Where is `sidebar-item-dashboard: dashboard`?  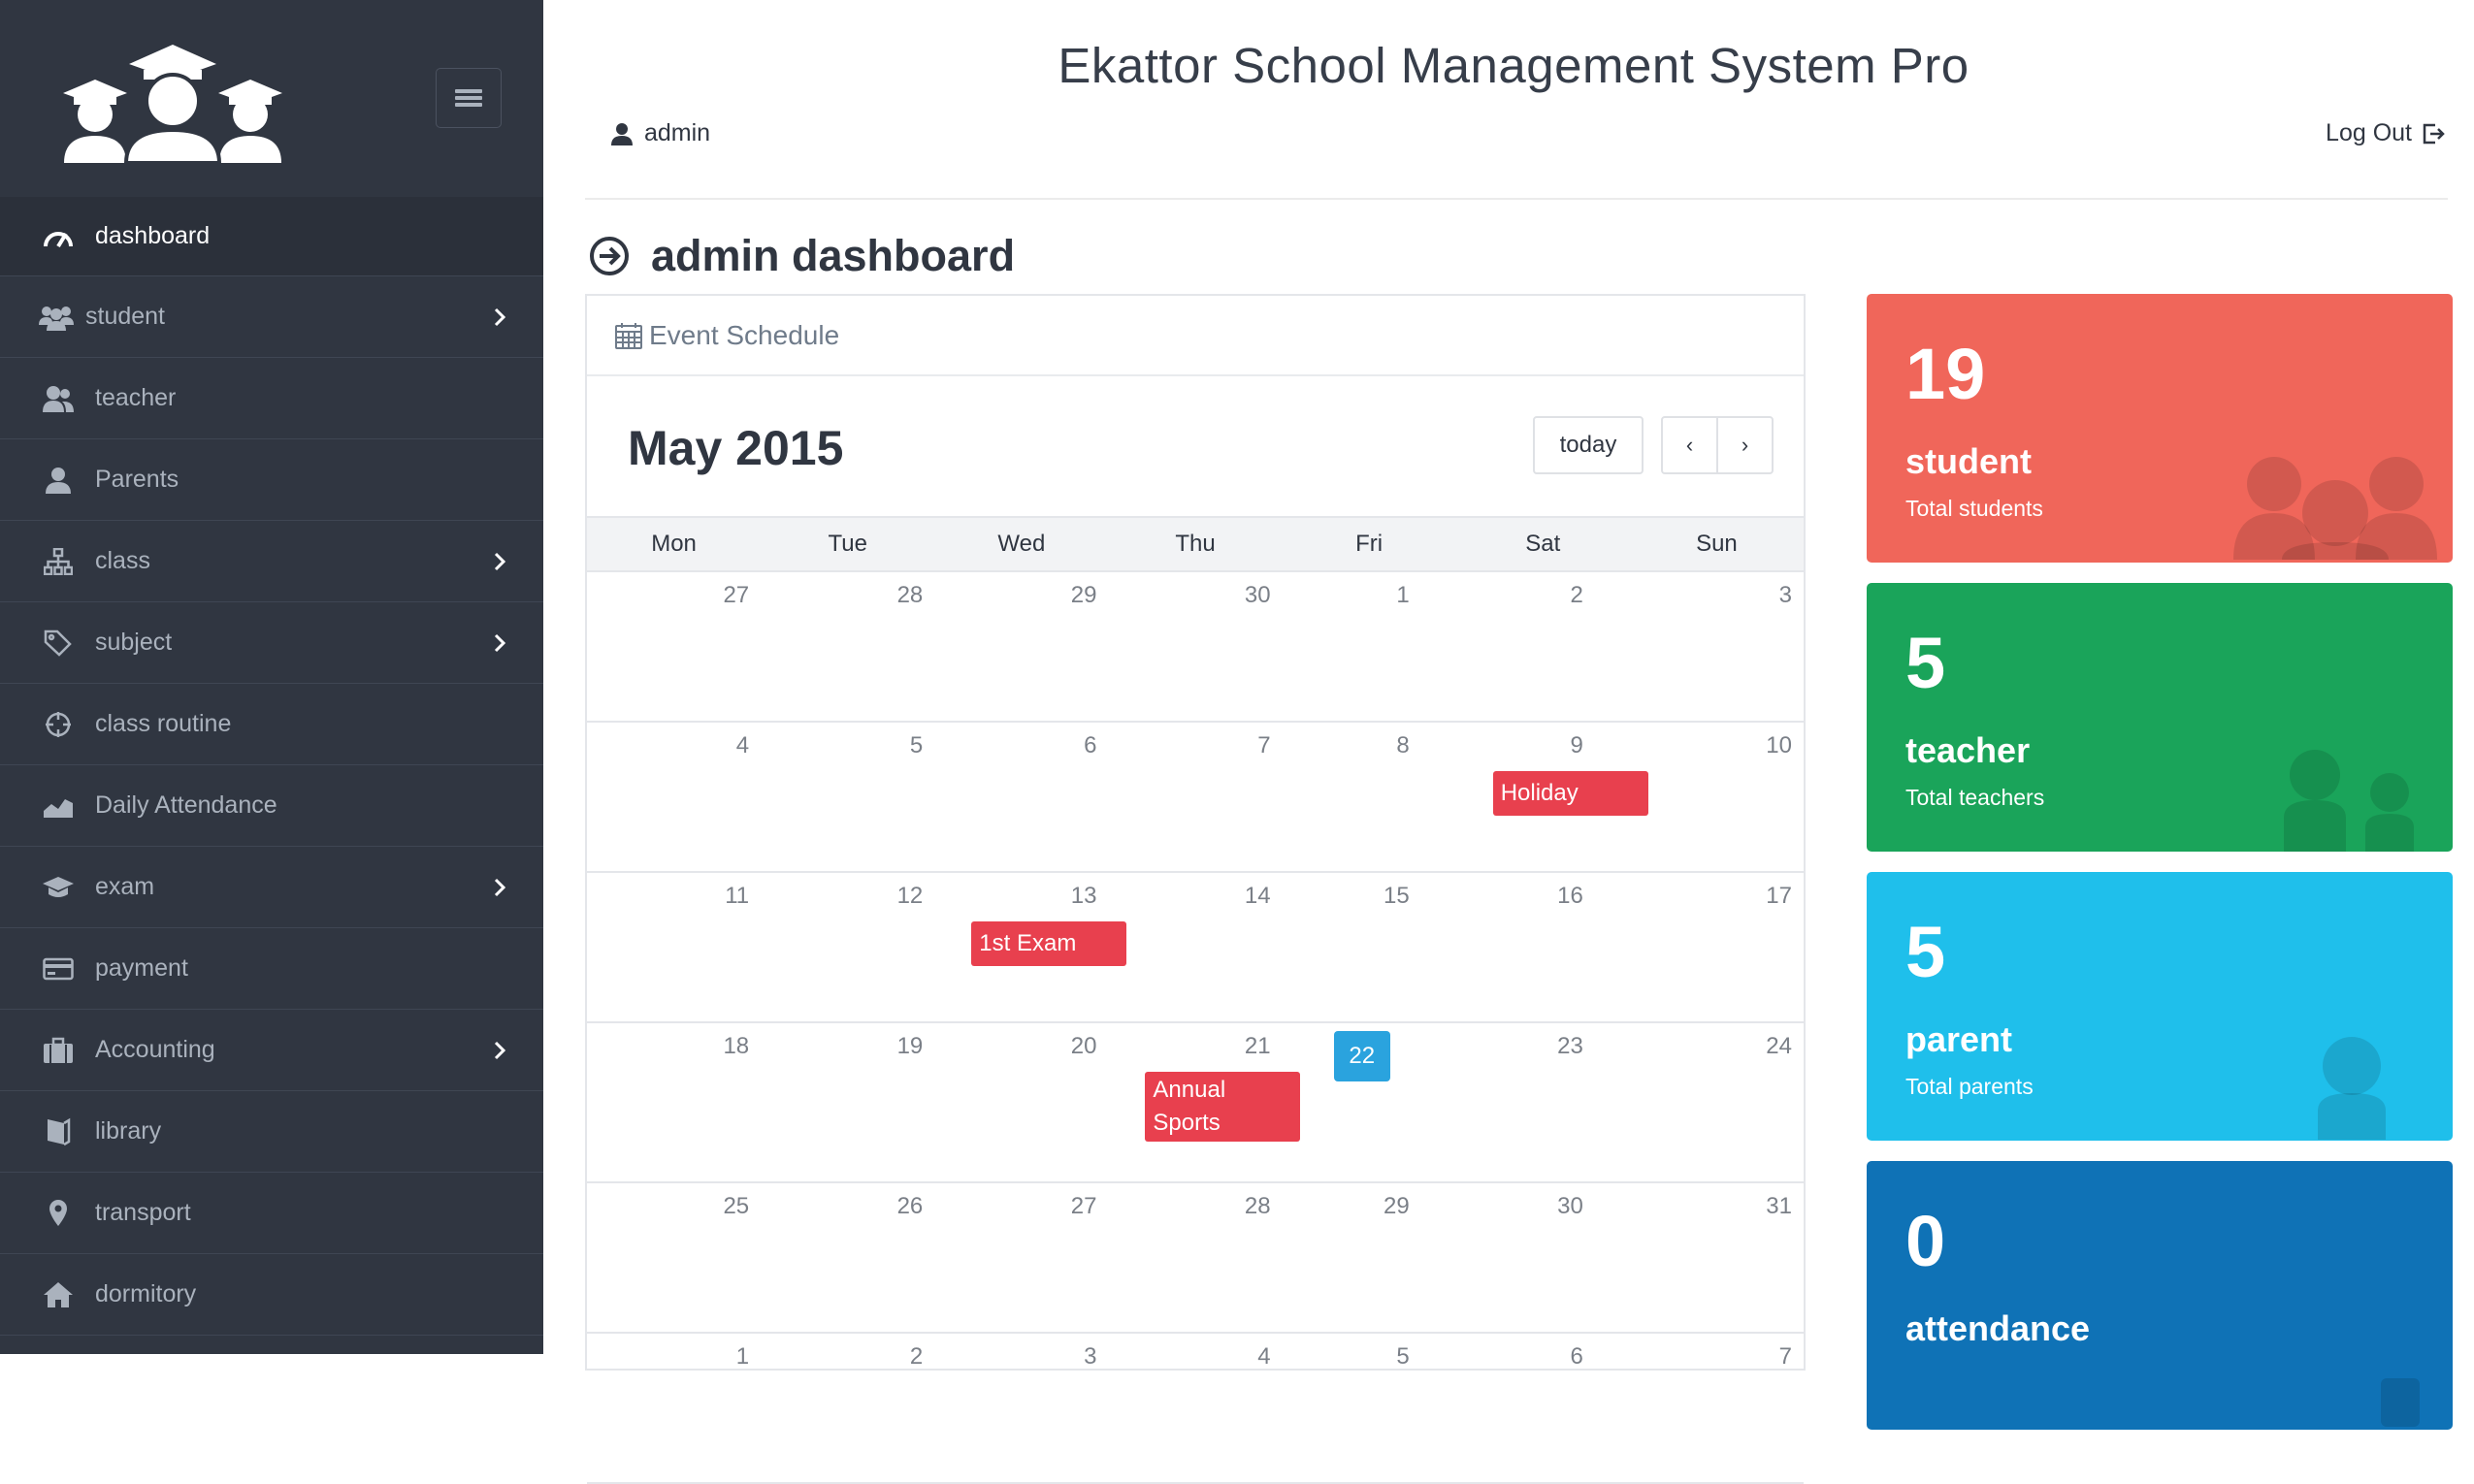 sidebar-item-dashboard: dashboard is located at coordinates (271, 236).